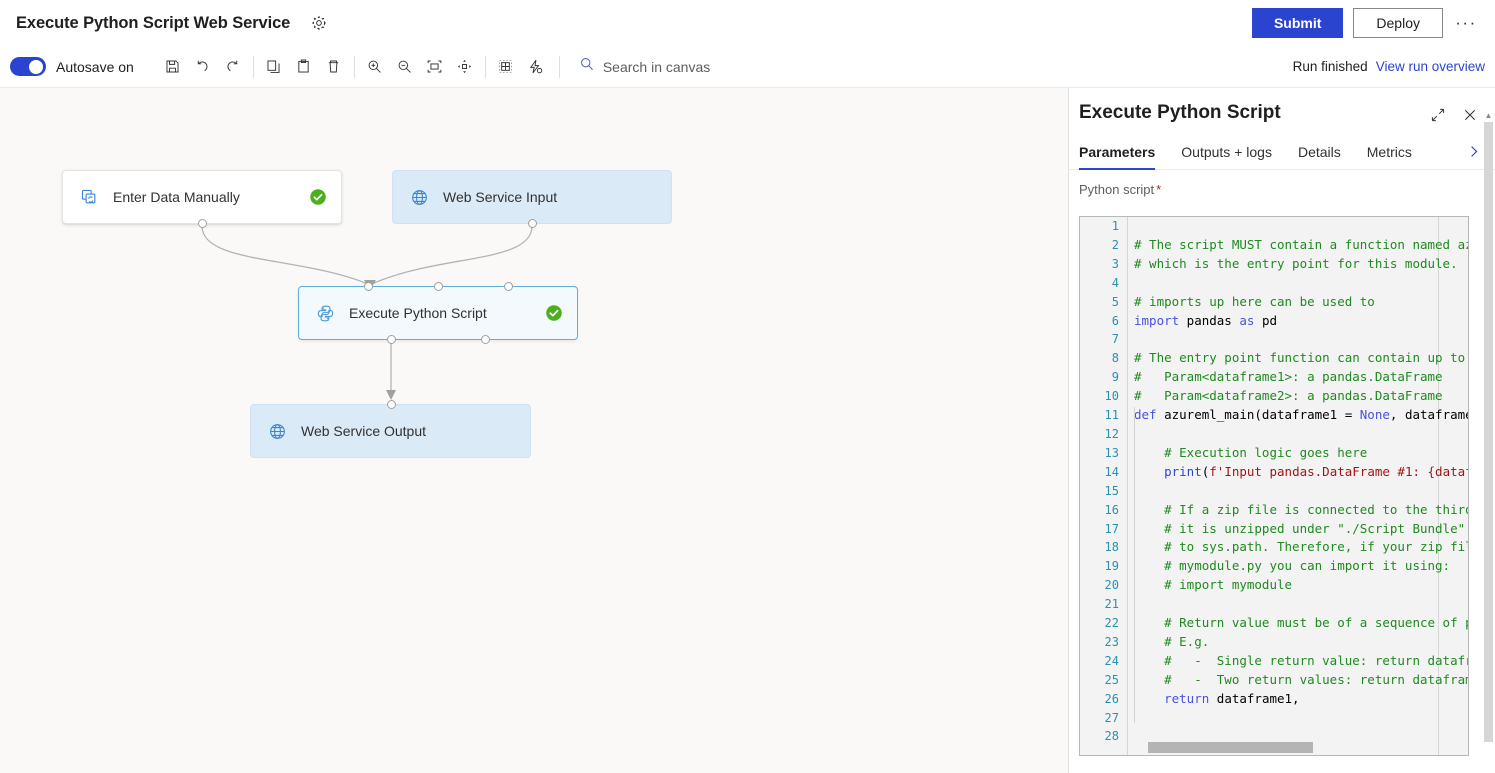 The image size is (1495, 773). I want to click on fit-to-screen-icon, so click(435, 67).